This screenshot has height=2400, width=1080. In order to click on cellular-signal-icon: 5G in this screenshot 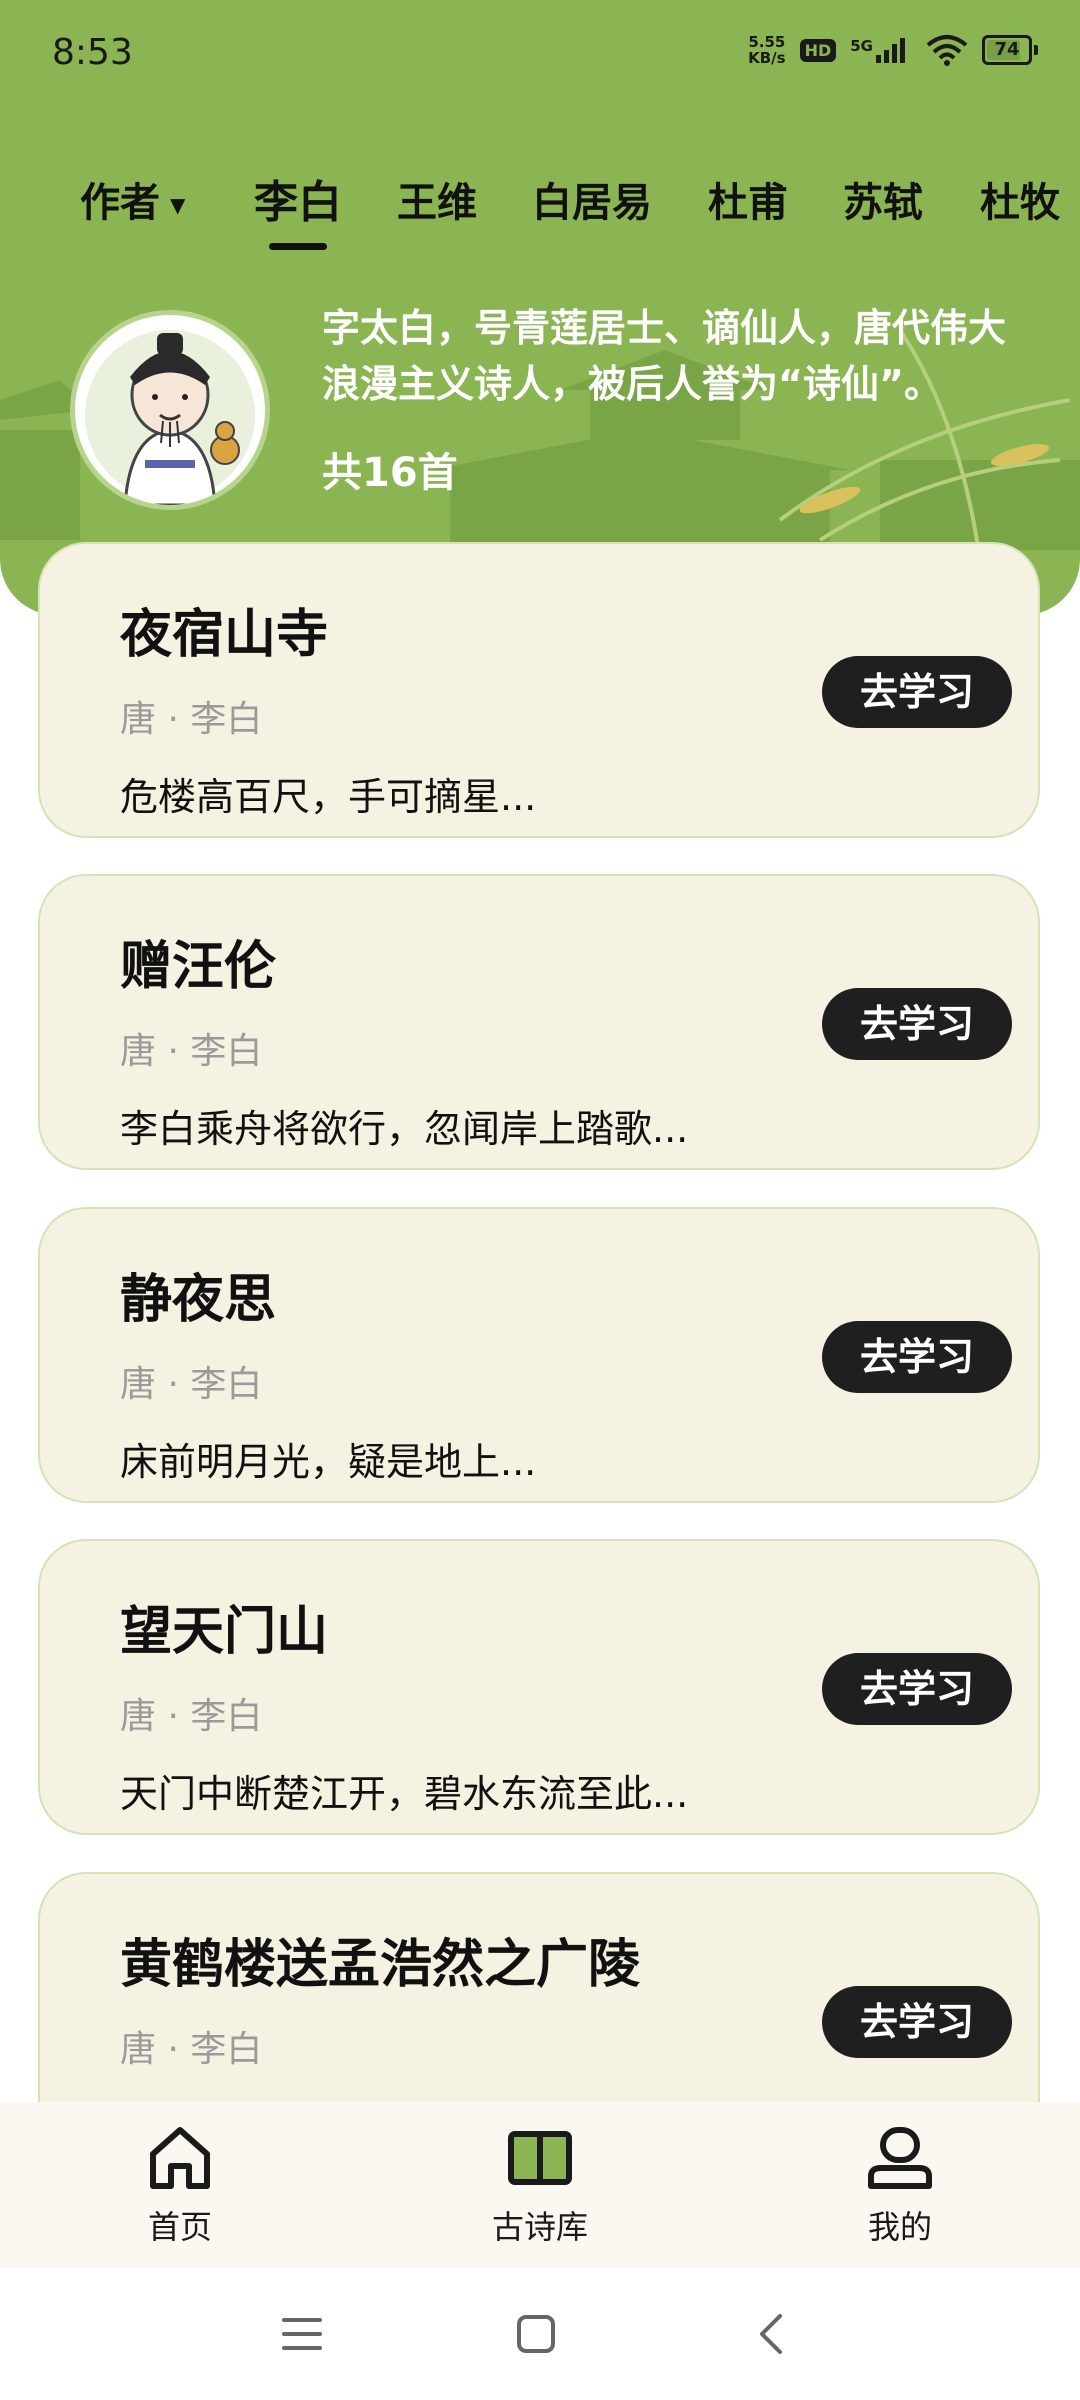, I will do `click(881, 50)`.